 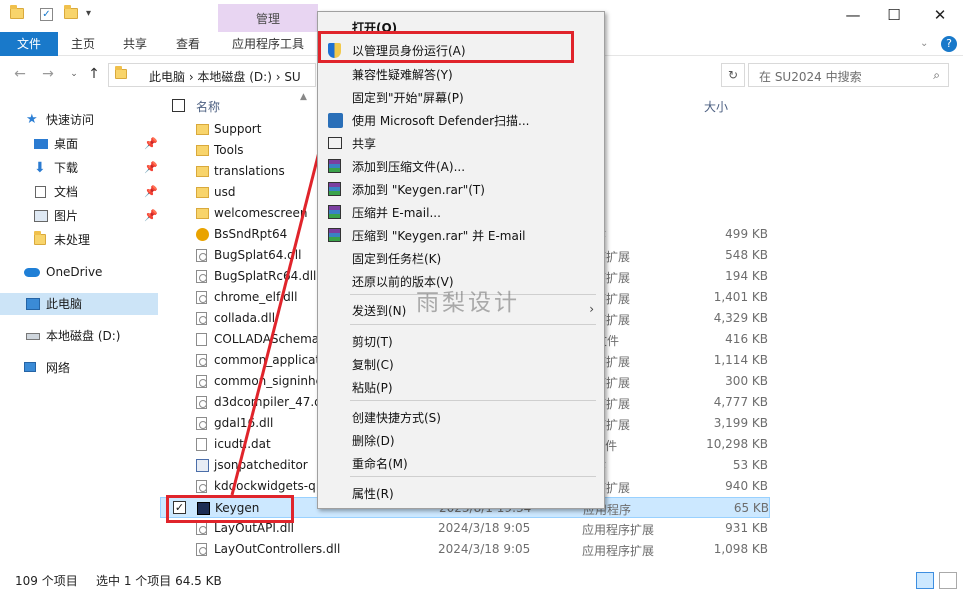 I want to click on menu-item-label: 压缩到 "Keygen.rar" 并 E-mail, so click(x=439, y=236).